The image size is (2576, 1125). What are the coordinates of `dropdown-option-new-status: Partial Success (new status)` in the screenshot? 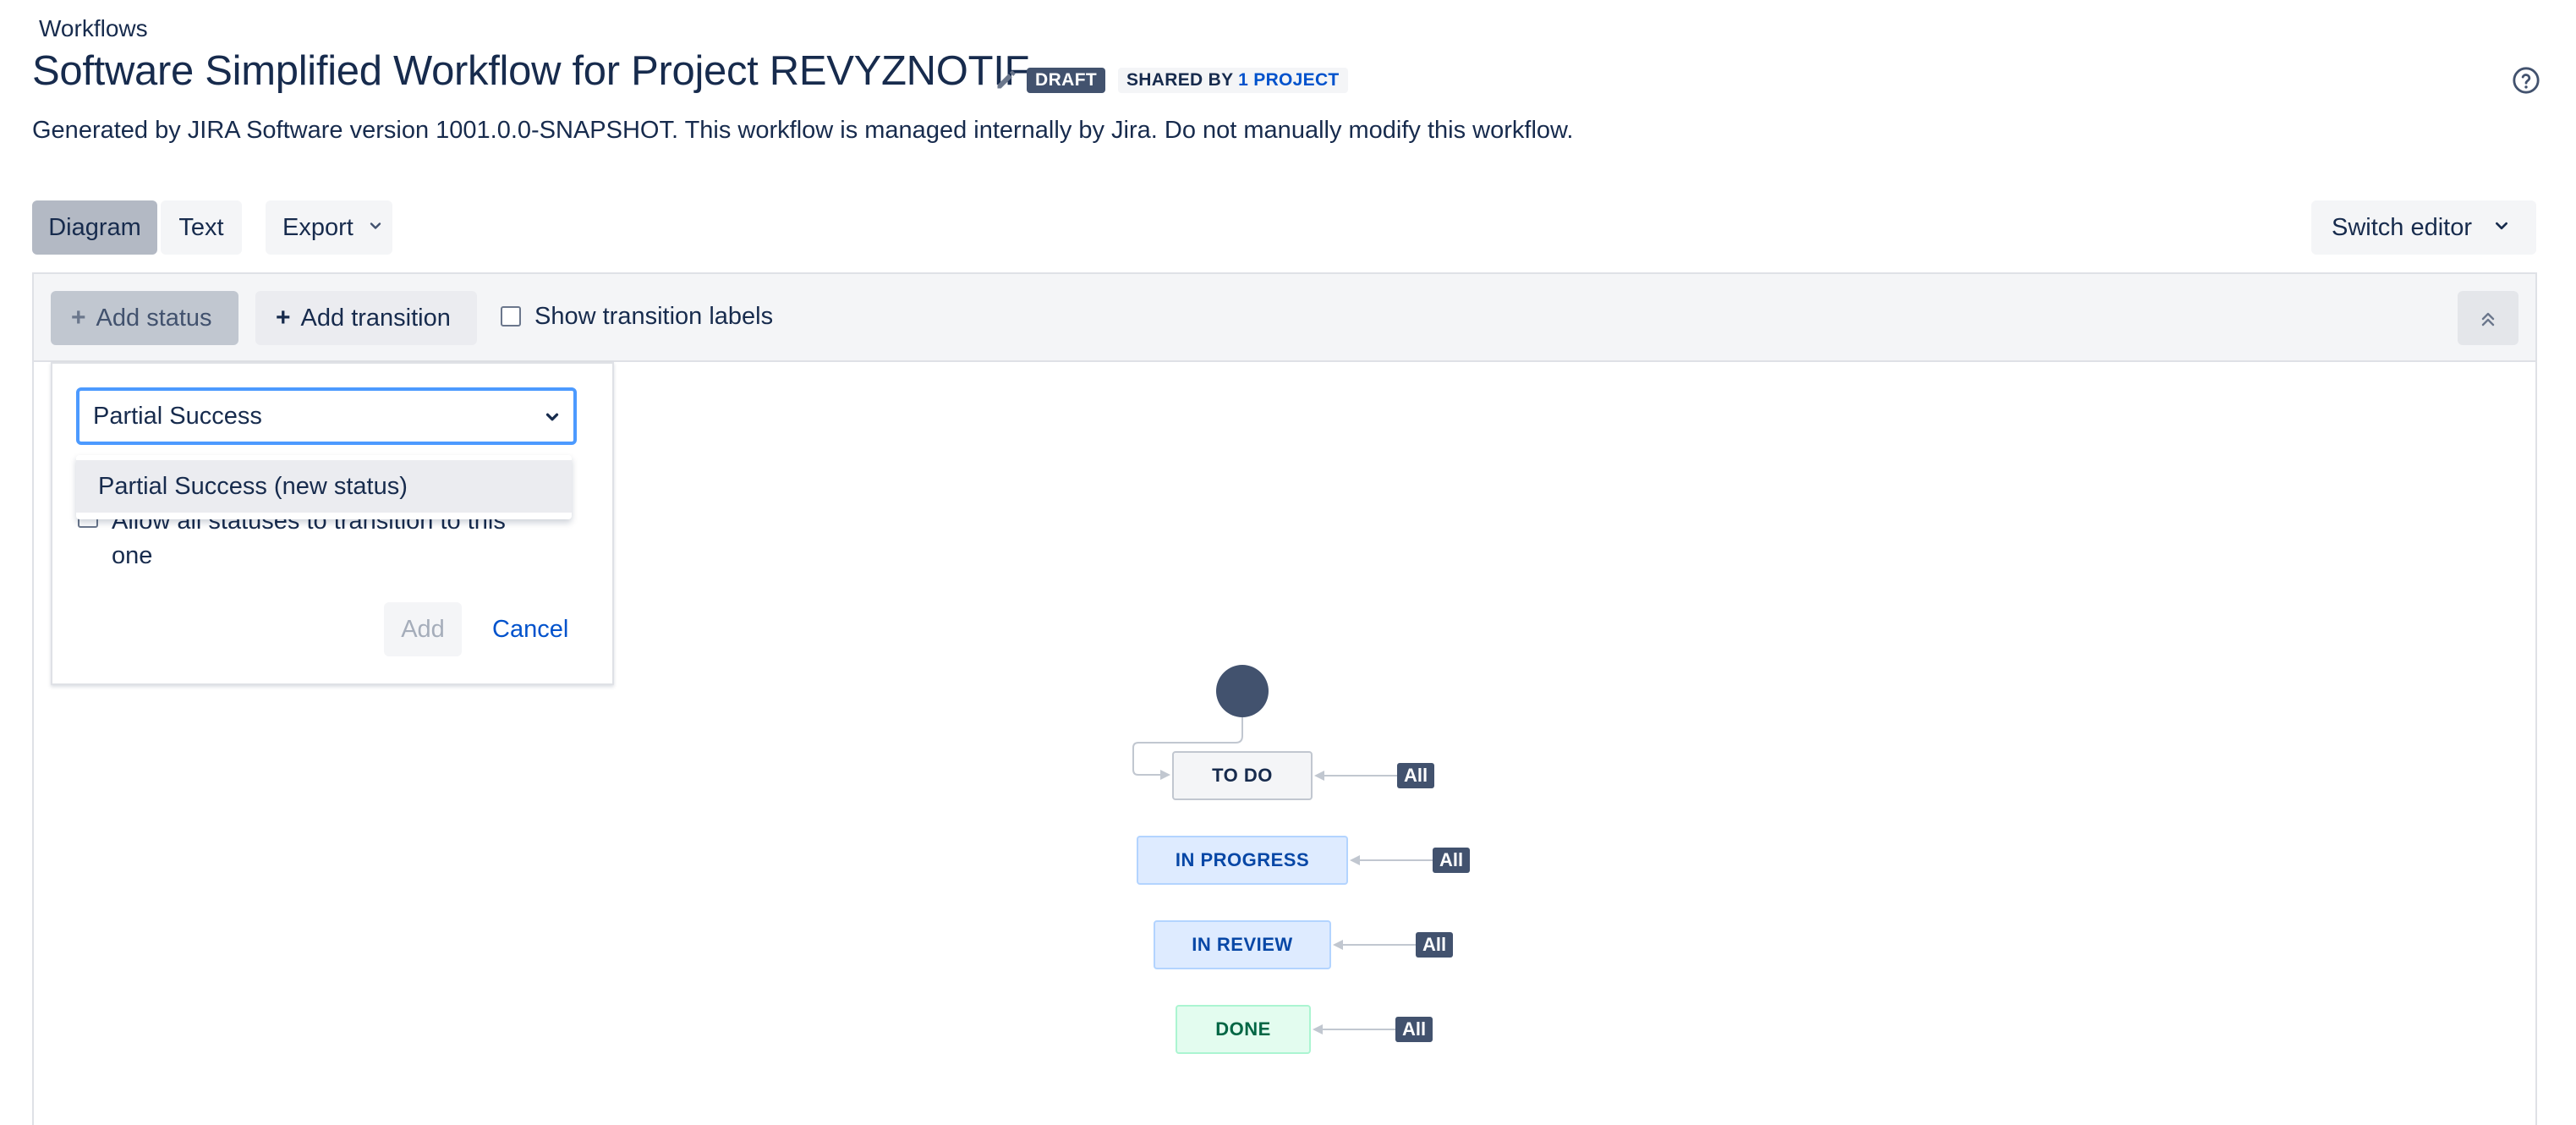 It's located at (324, 487).